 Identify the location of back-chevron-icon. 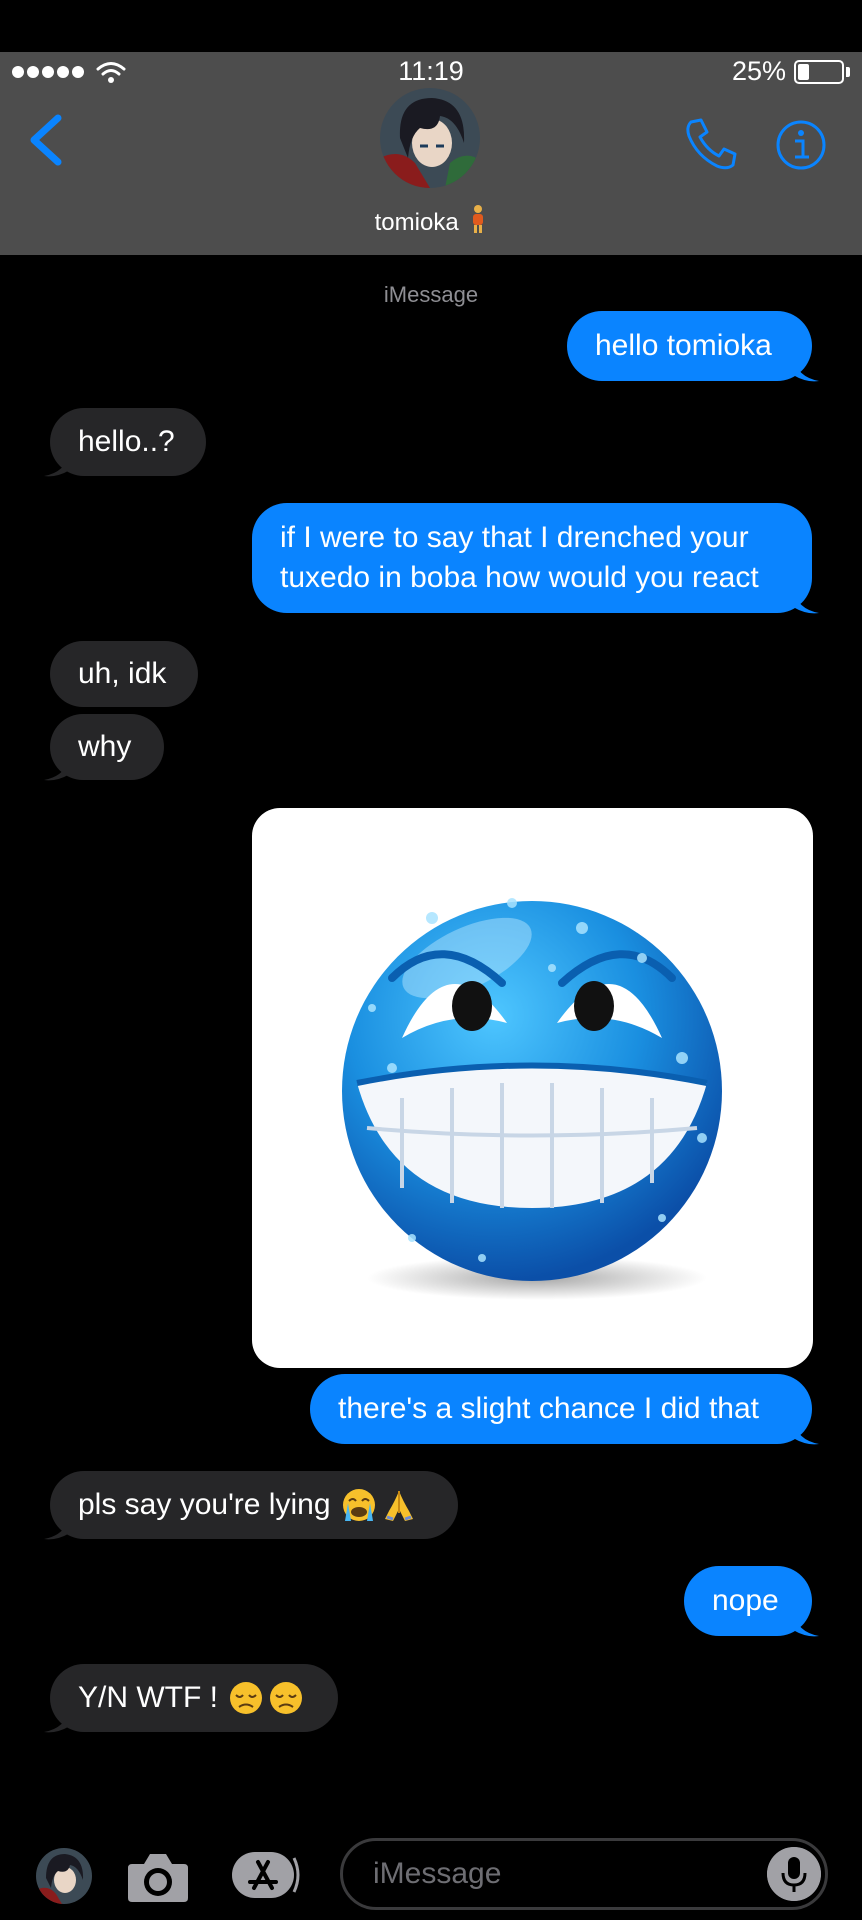
(46, 140).